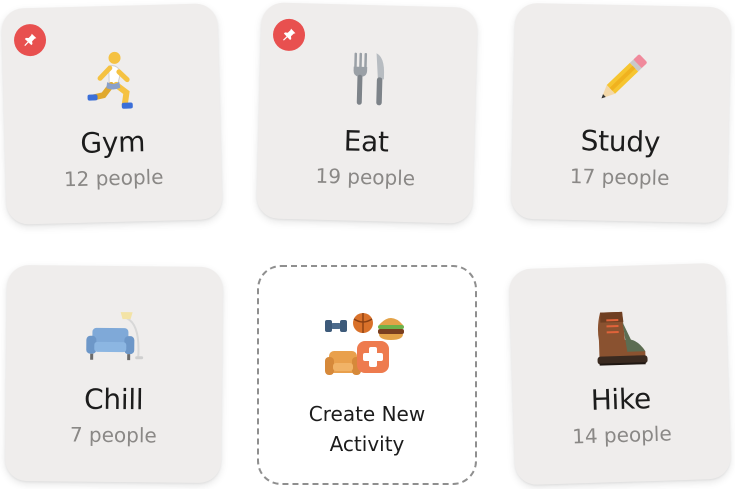 The height and width of the screenshot is (489, 735). What do you see at coordinates (367, 348) in the screenshot?
I see `create-activity-icon` at bounding box center [367, 348].